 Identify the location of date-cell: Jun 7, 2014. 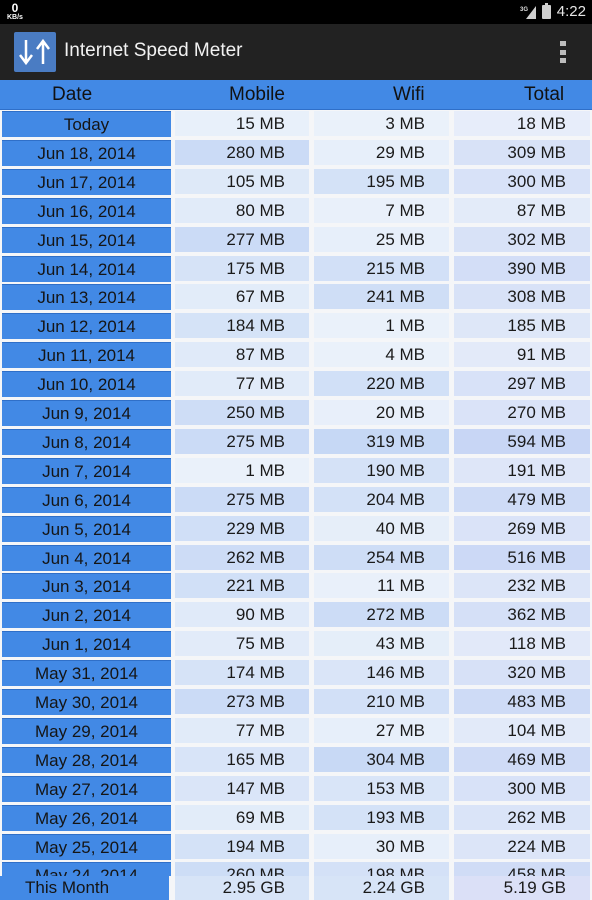
(86, 471).